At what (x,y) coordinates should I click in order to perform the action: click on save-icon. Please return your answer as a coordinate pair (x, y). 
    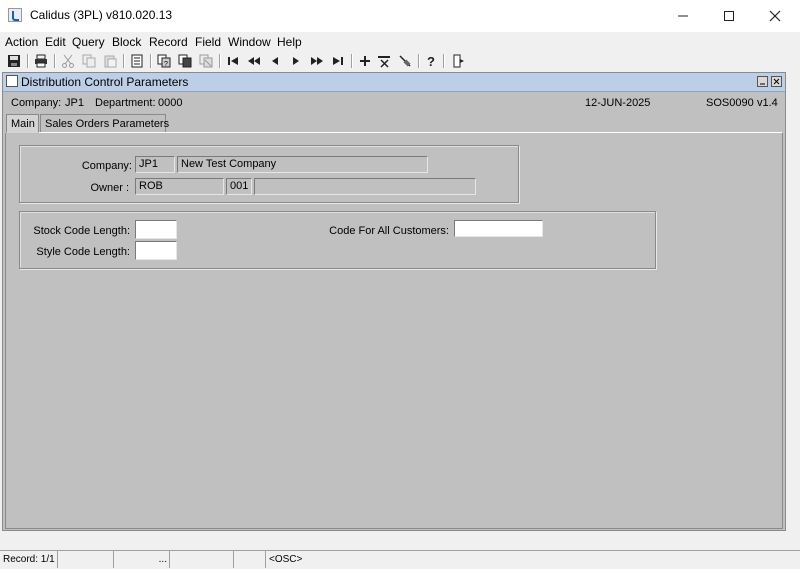
    Looking at the image, I should click on (14, 61).